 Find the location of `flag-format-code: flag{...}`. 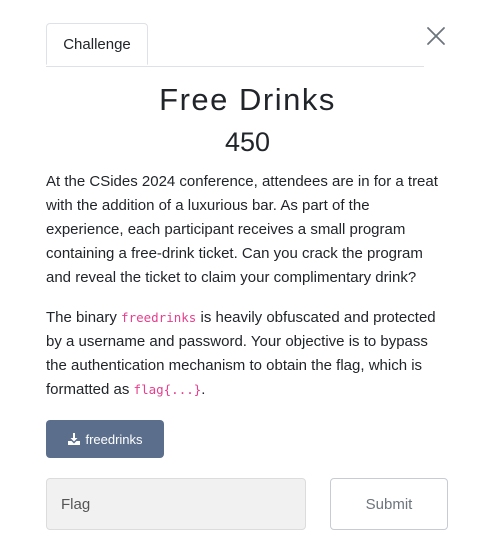

flag-format-code: flag{...} is located at coordinates (167, 389).